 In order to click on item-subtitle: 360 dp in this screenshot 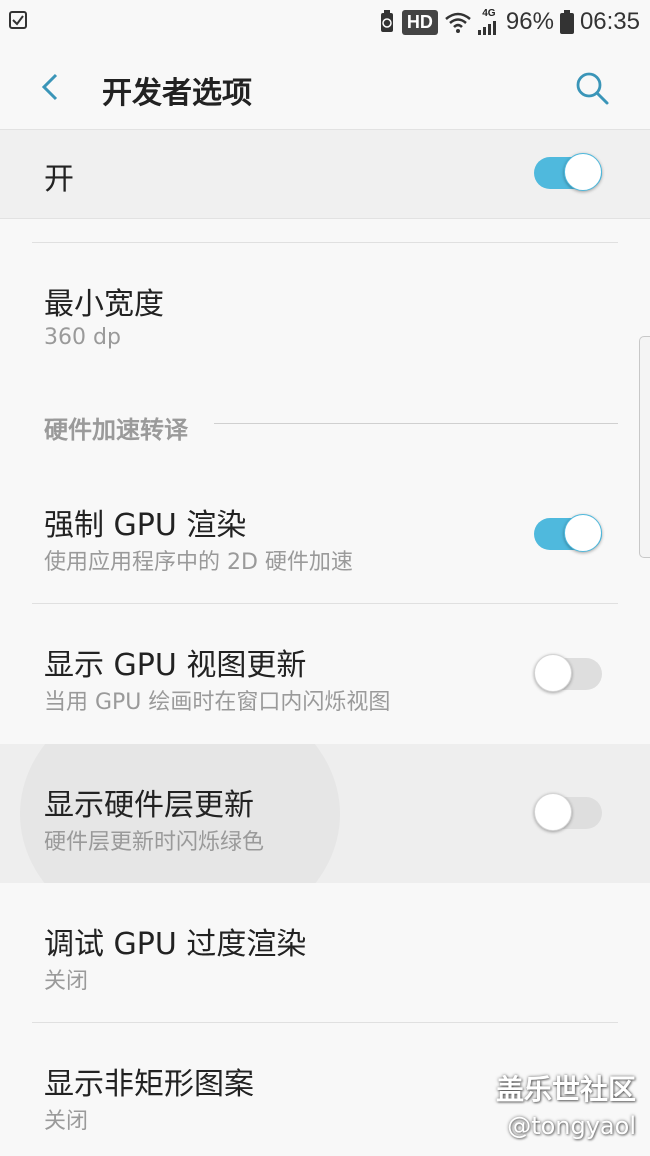, I will do `click(82, 337)`.